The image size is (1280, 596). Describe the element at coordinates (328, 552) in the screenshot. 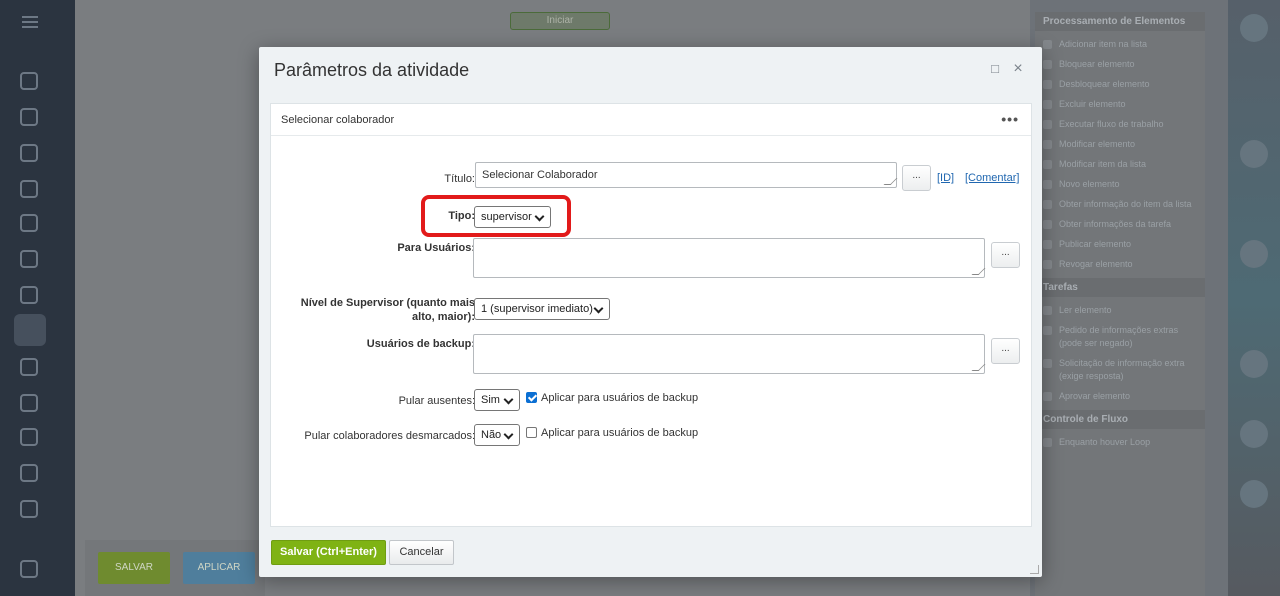

I see `save-button: Salvar (Ctrl+Enter)` at that location.